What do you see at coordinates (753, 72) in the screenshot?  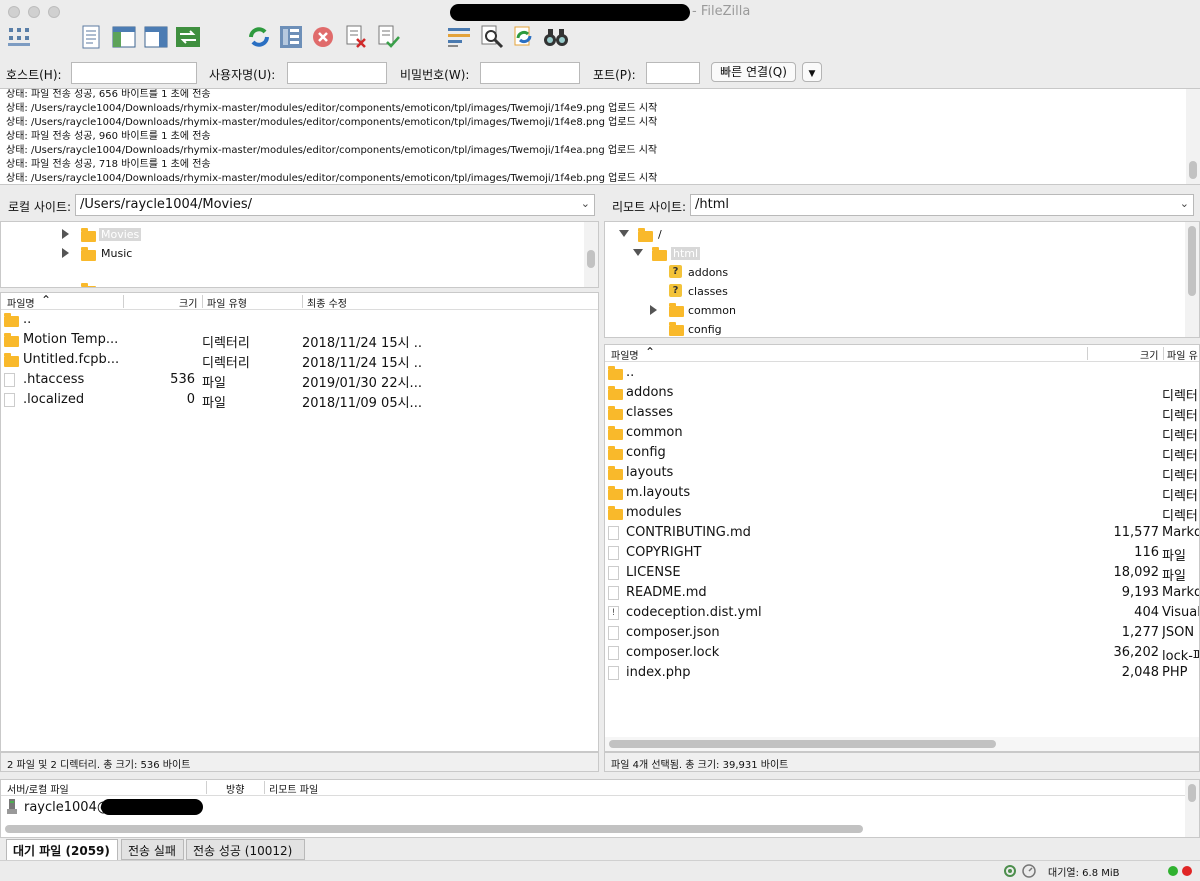 I see `quickconnect-button: 빠른 연결(Q)` at bounding box center [753, 72].